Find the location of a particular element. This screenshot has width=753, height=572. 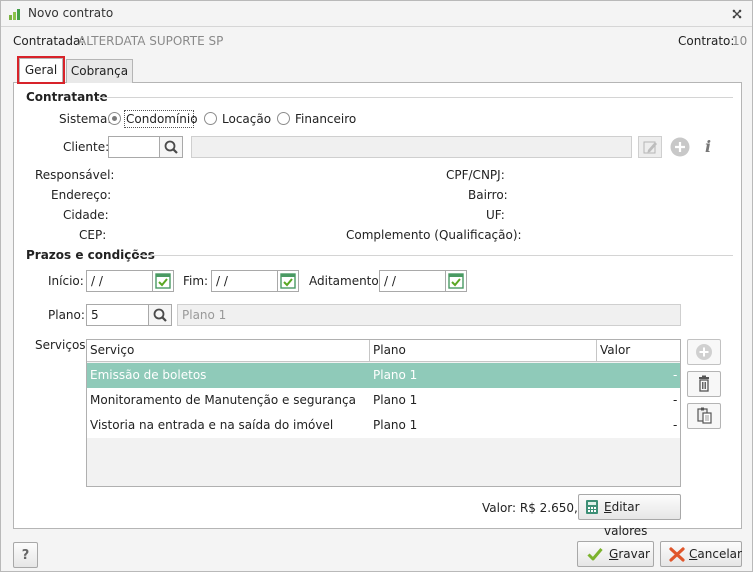

cliente-name-input is located at coordinates (411, 147).